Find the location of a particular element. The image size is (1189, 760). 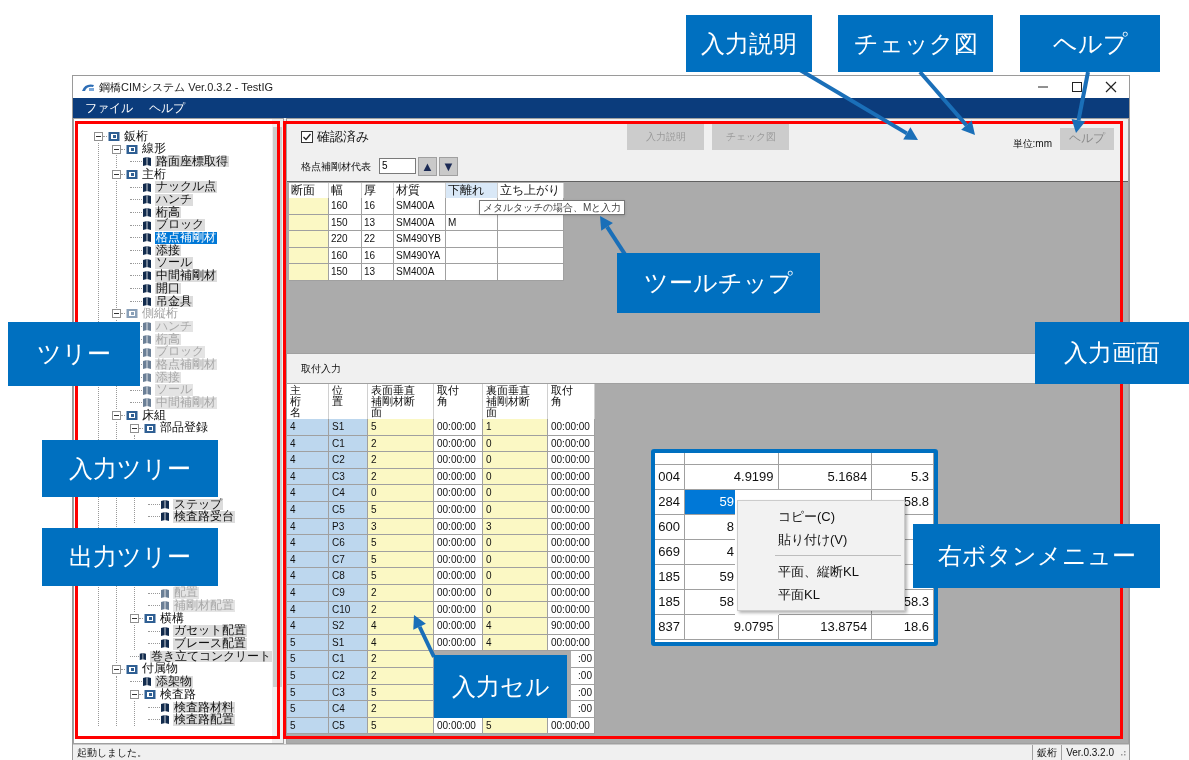

table-cell: 16 is located at coordinates (378, 206).